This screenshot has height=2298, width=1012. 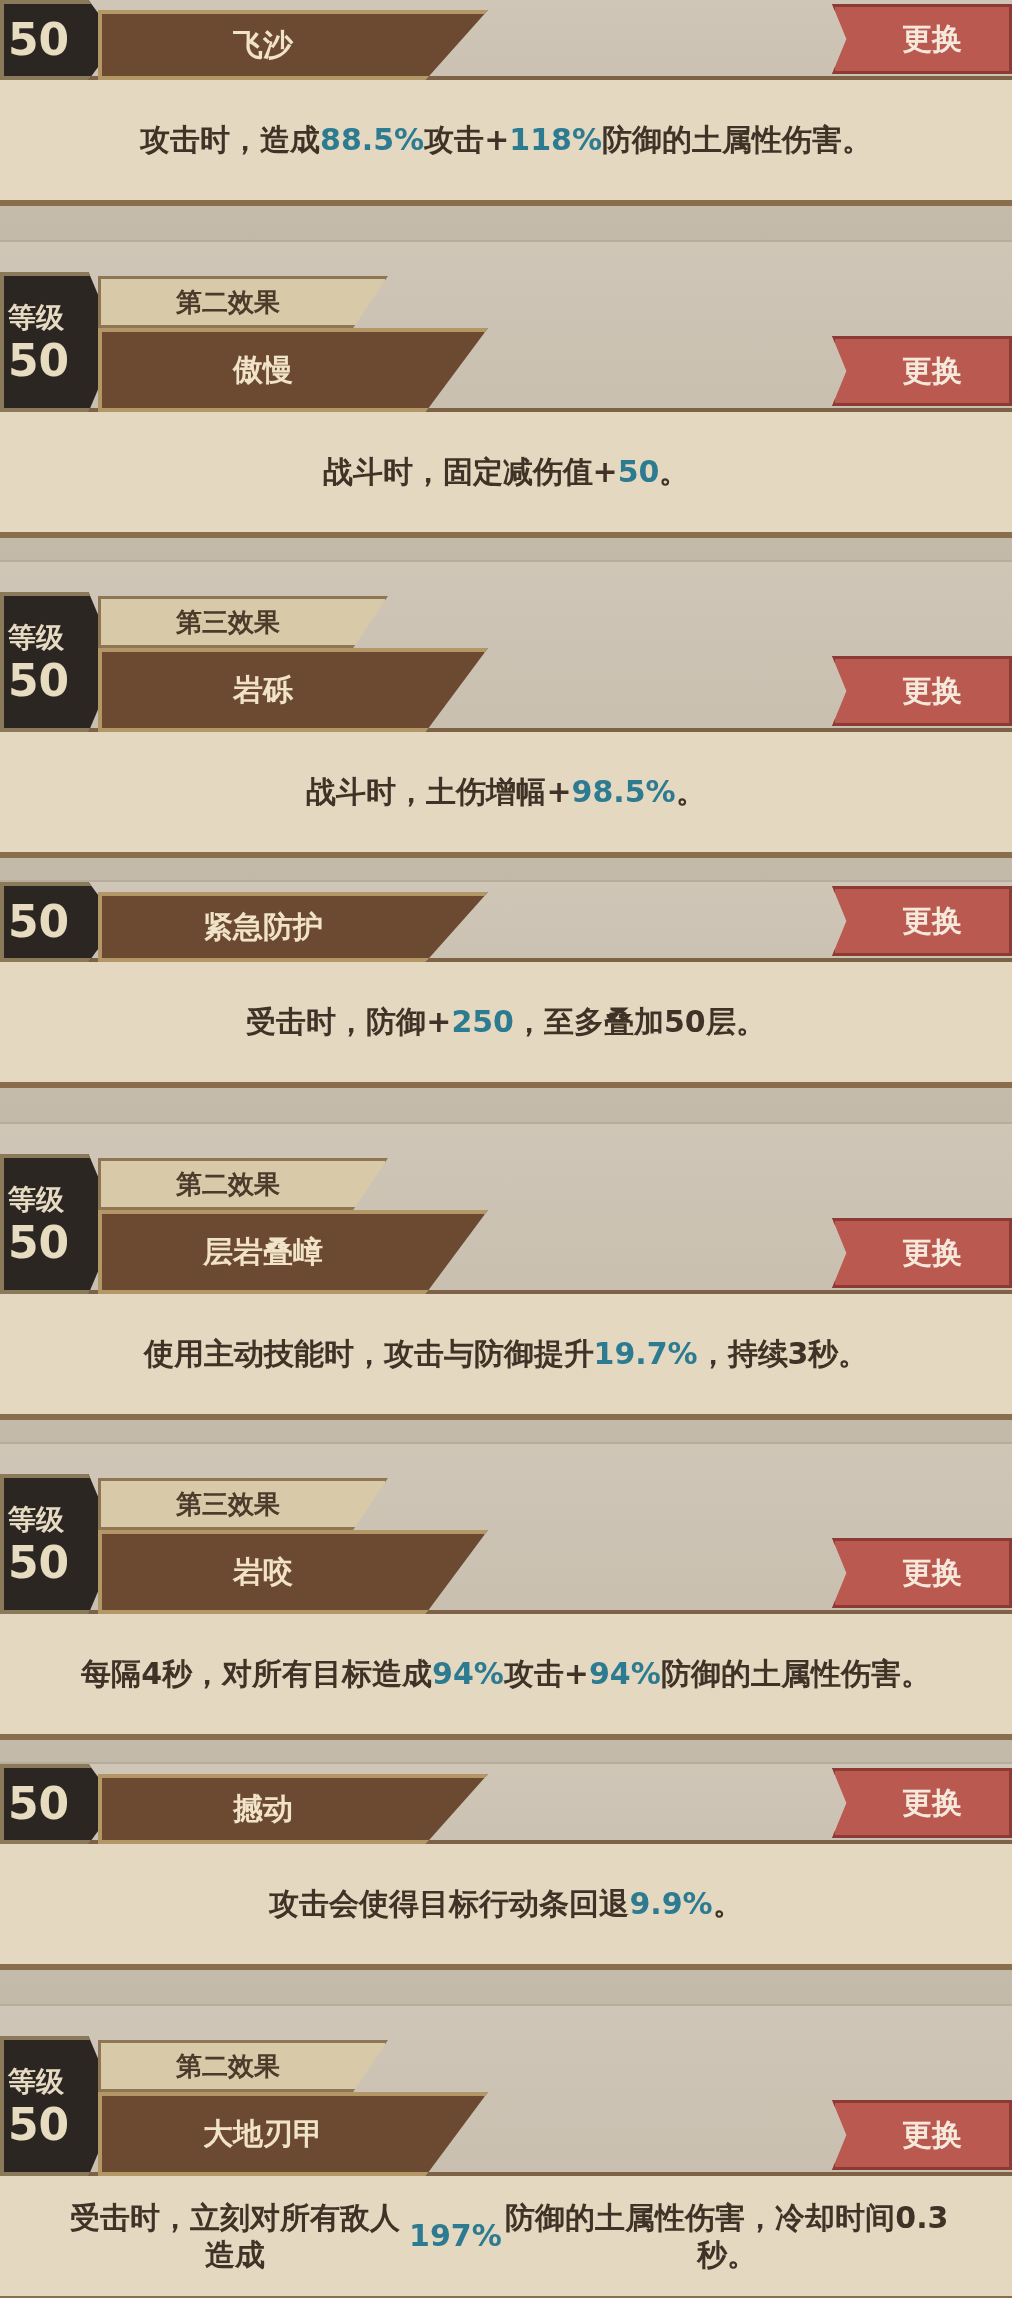 I want to click on skill-name: 紧急防护, so click(x=293, y=927).